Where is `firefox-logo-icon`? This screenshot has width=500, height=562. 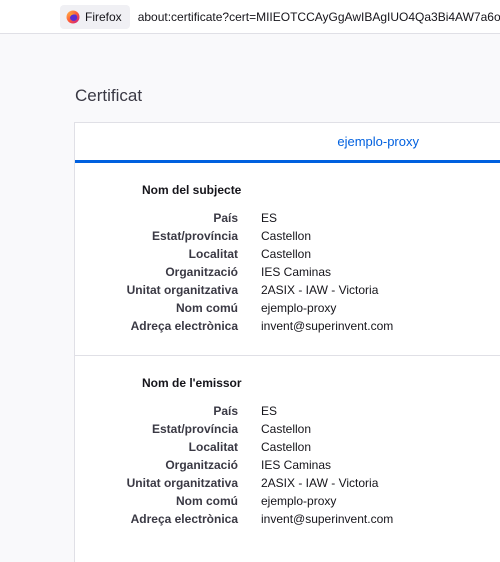 firefox-logo-icon is located at coordinates (73, 17).